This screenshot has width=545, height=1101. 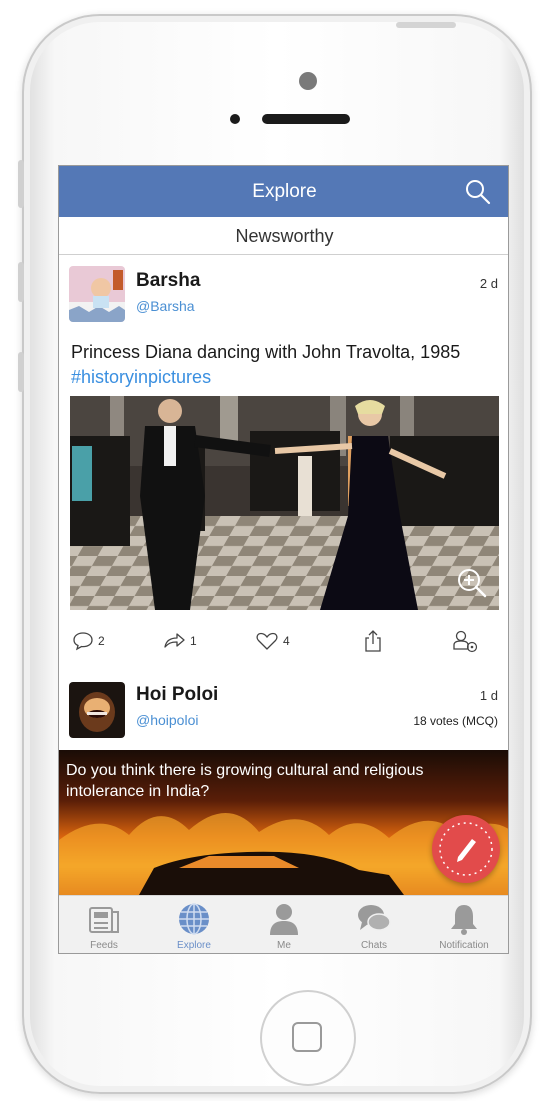 I want to click on post-card: Hoi Poloi @hoipoloi 1 d 18 votes (MCQ), so click(x=283, y=716).